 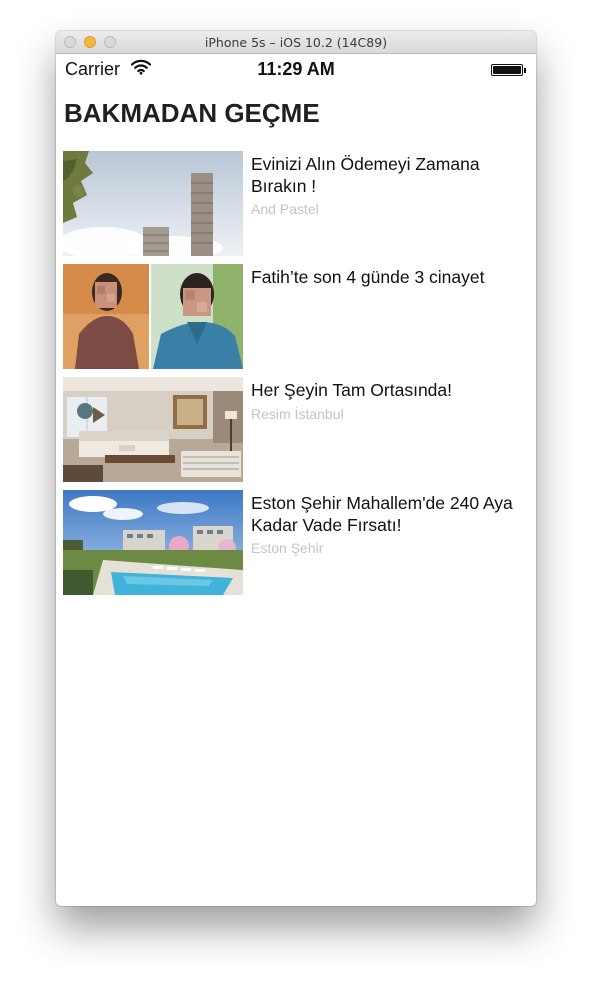 I want to click on living-room-photo, so click(x=153, y=429).